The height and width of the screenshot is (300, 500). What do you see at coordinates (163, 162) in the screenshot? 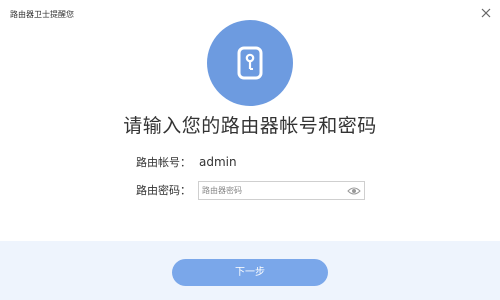
I see `account-label: 路由帐号：` at bounding box center [163, 162].